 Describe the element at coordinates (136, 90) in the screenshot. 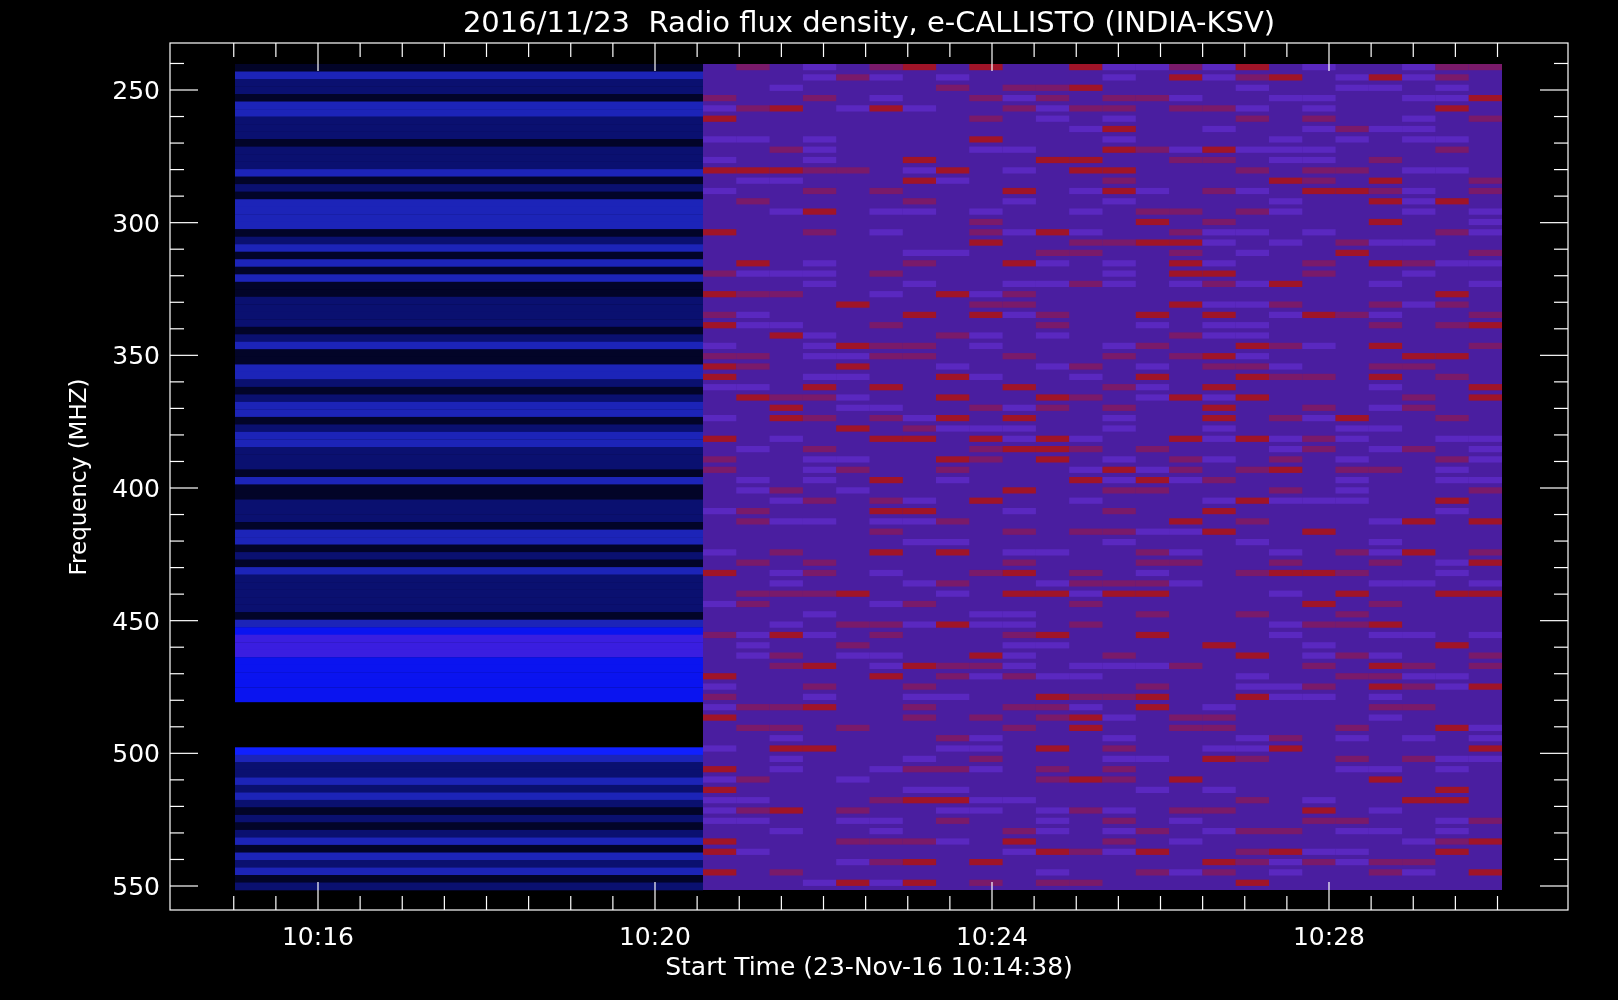

I see `y-tick-label: 250` at that location.